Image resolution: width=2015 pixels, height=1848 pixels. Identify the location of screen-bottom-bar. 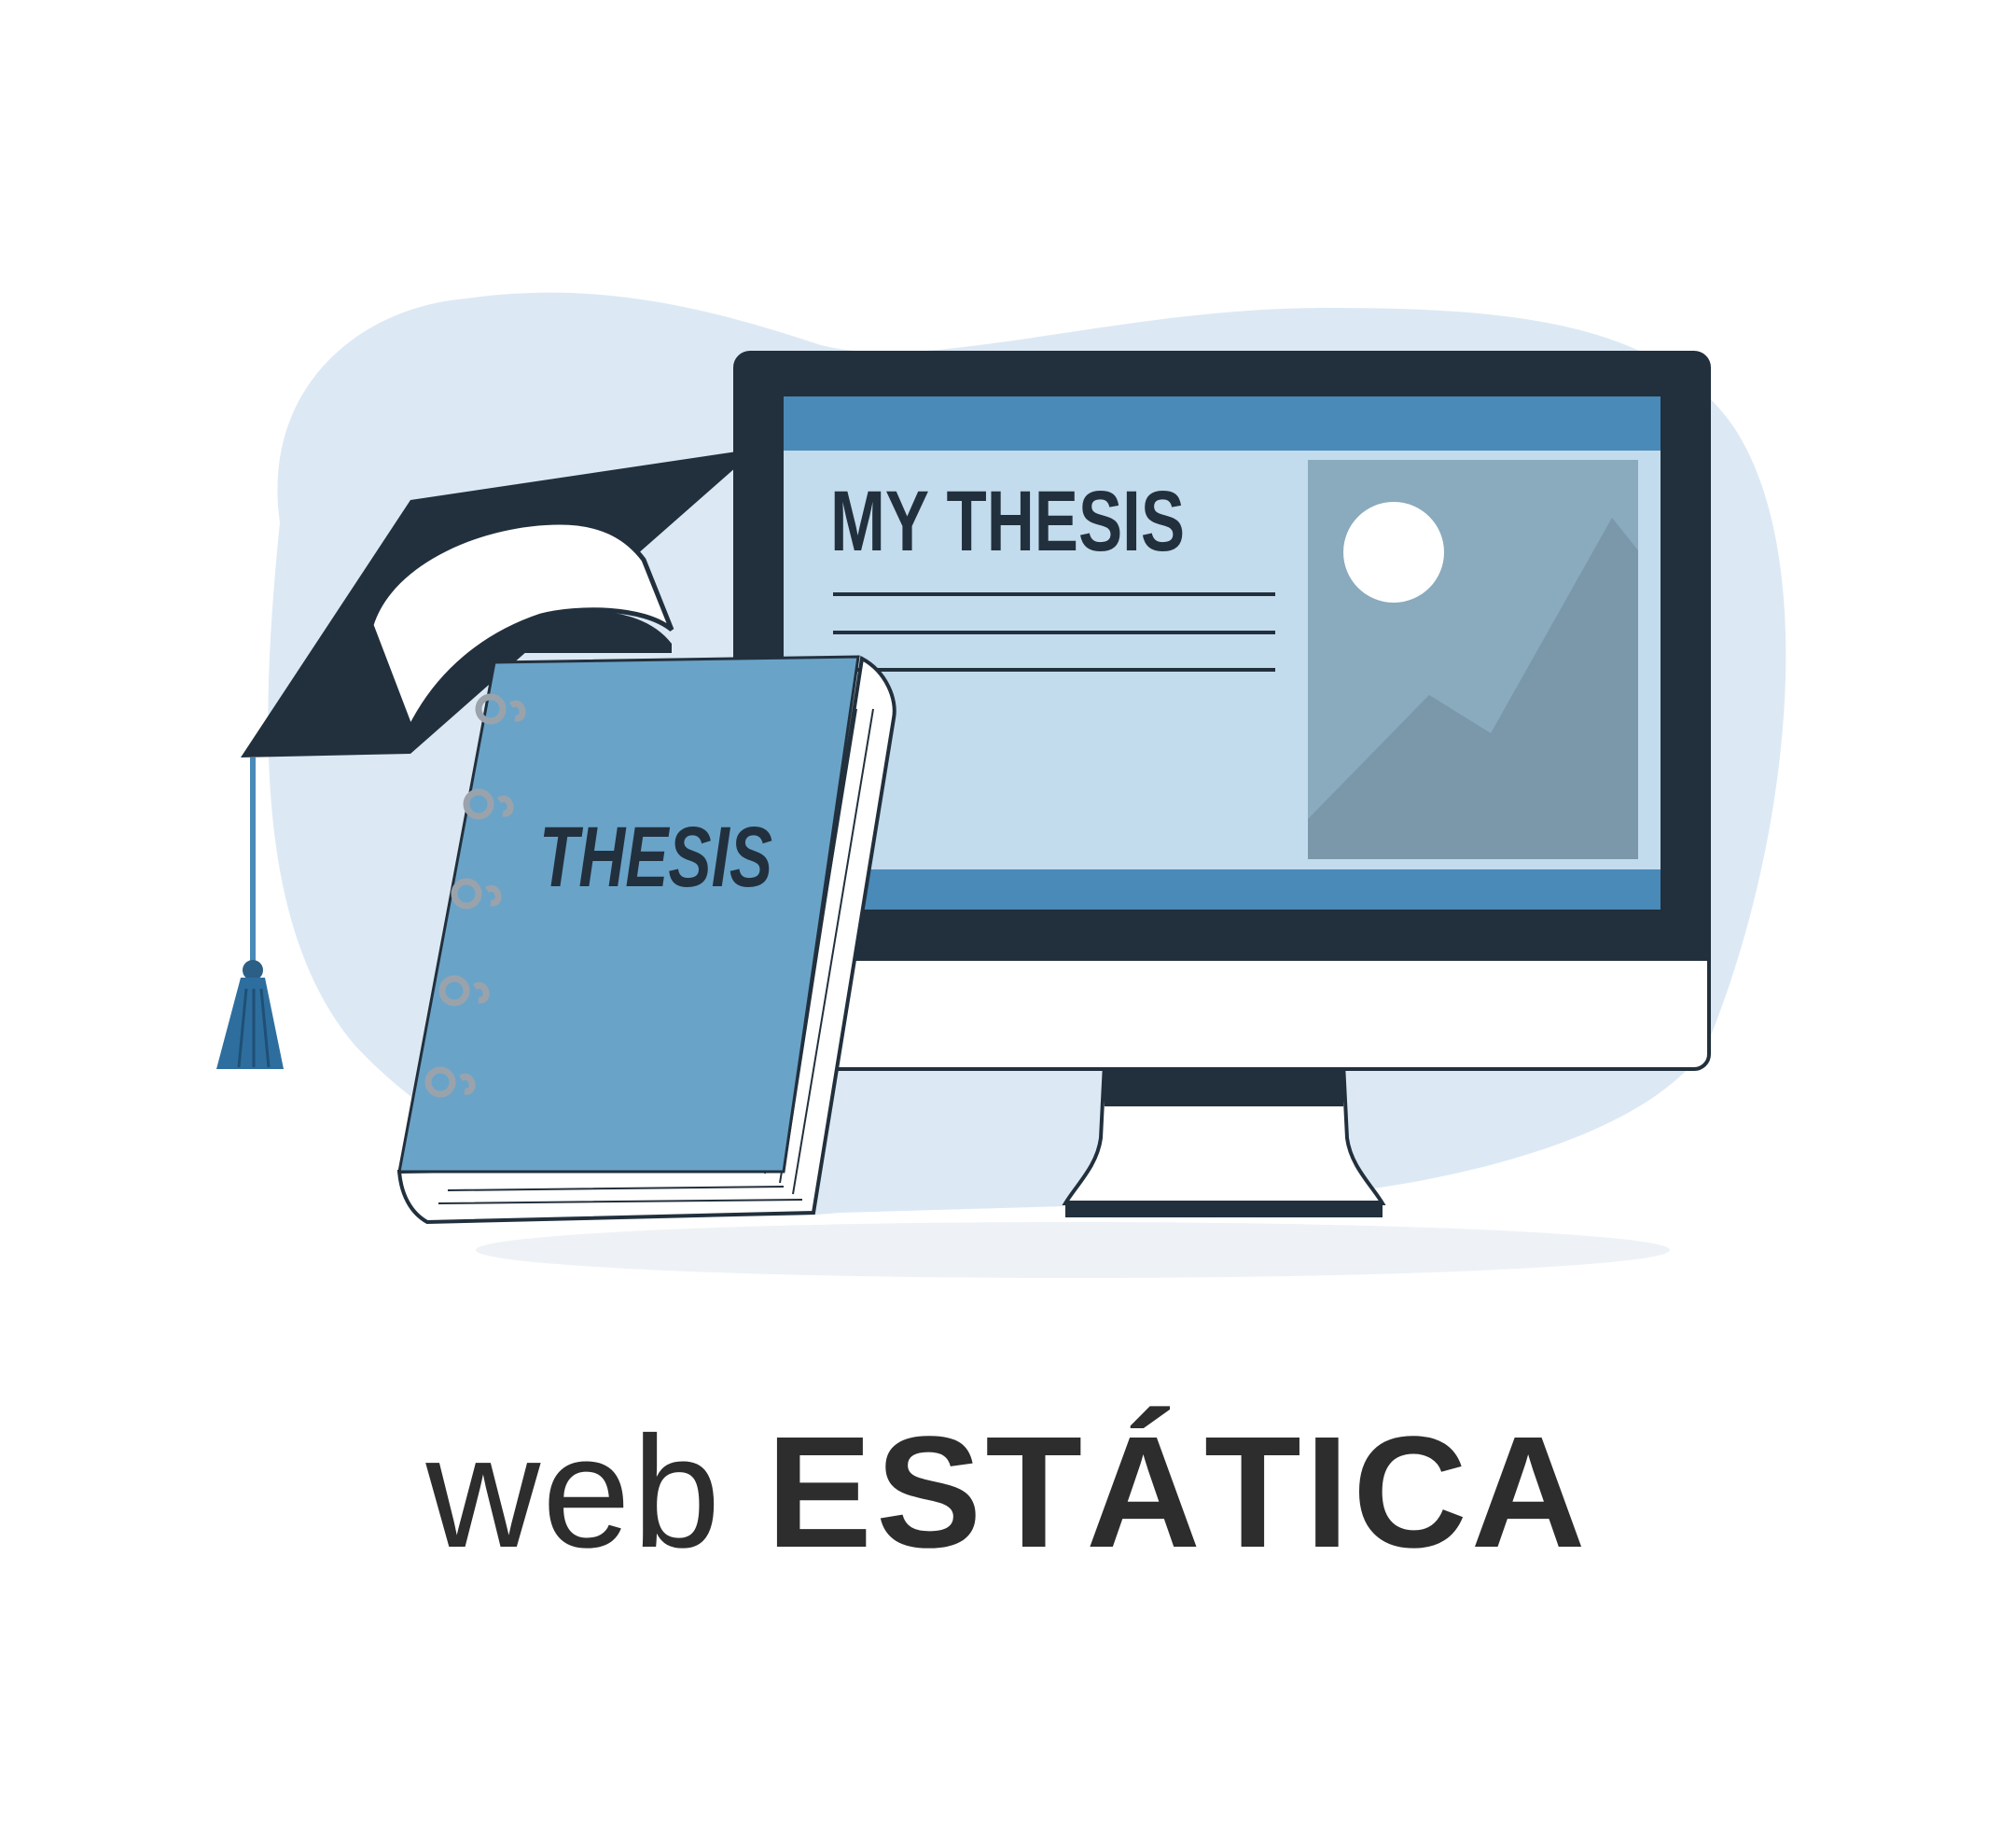
(1222, 889).